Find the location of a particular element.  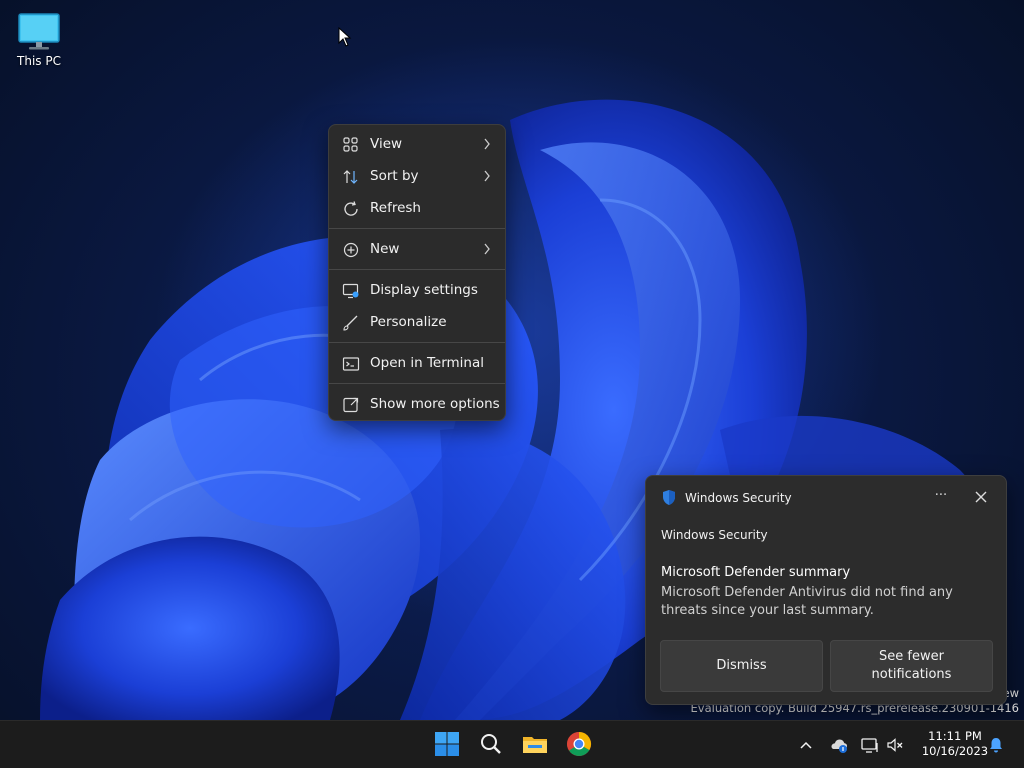

desktop-icon-label: This PC is located at coordinates (39, 61).